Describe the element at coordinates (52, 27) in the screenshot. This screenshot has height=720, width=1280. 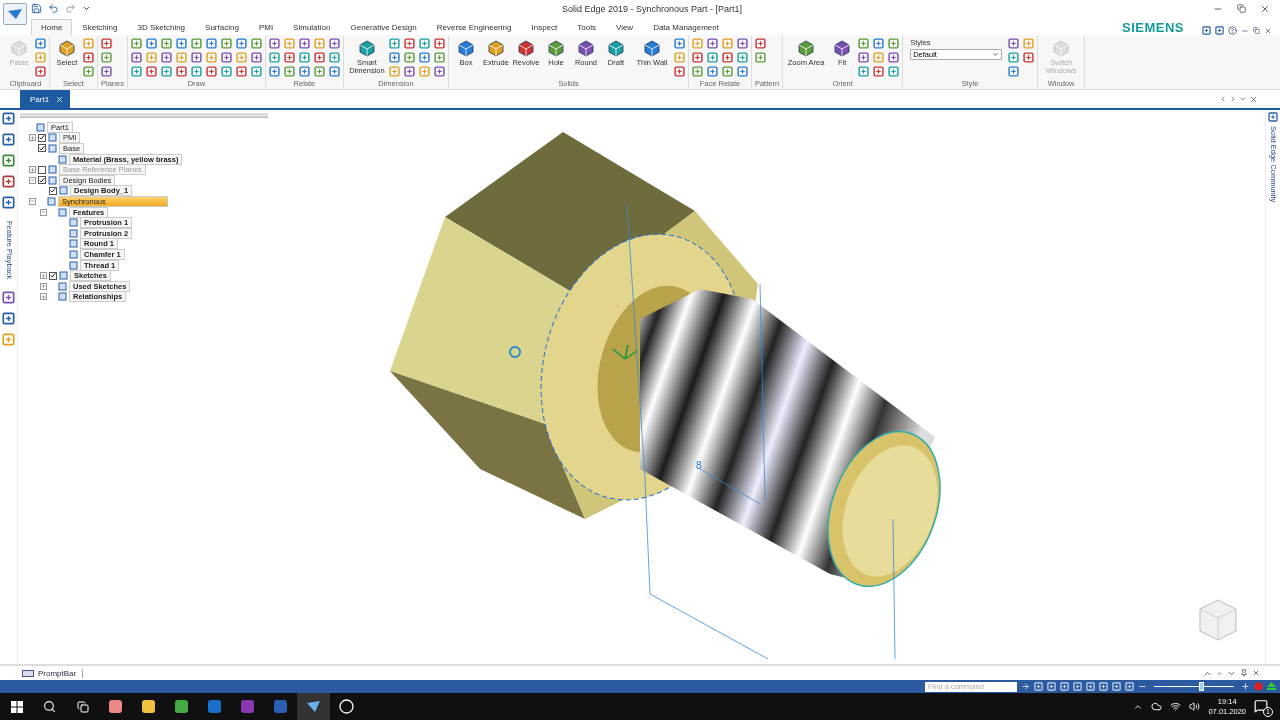
I see `ribbon-tab: Home` at that location.